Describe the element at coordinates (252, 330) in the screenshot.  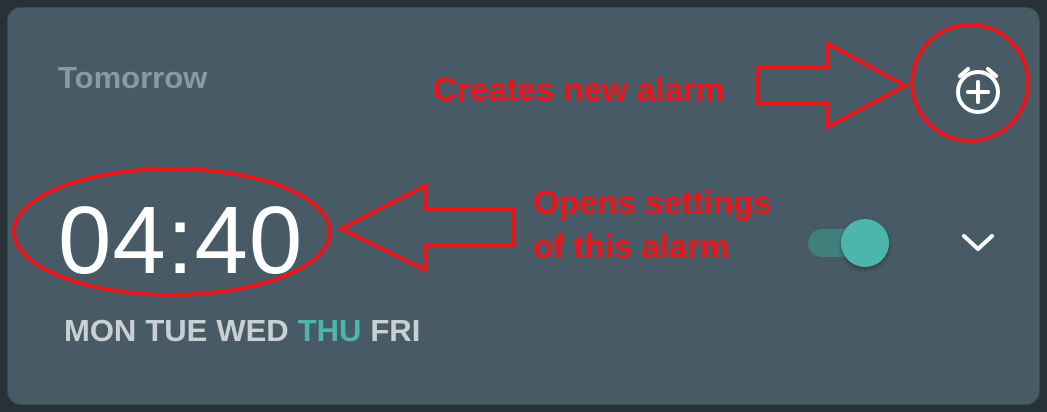
I see `day-wed: WED` at that location.